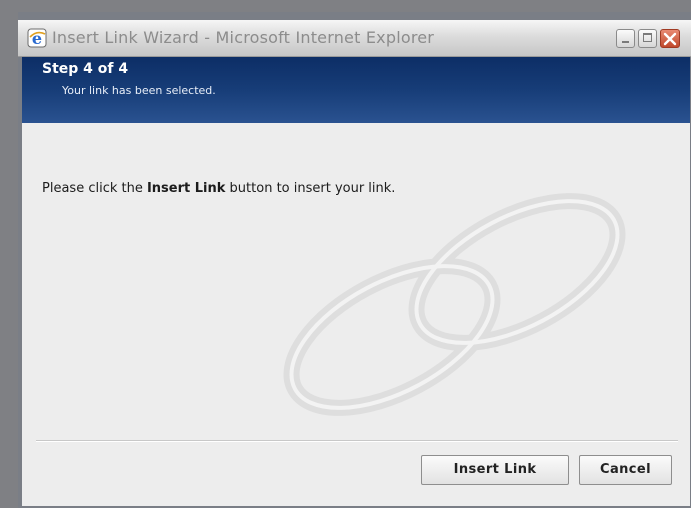 The width and height of the screenshot is (691, 508). I want to click on instruction-emphasis: Insert Link, so click(186, 188).